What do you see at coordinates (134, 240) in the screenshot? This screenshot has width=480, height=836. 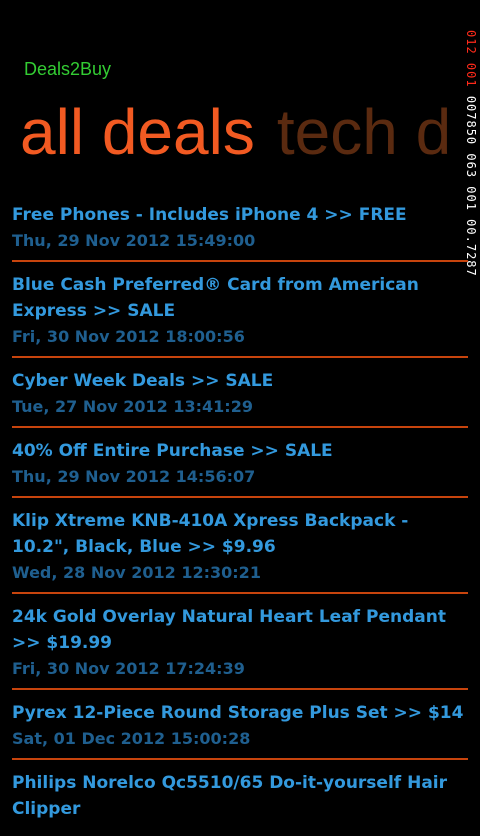 I see `deal-date: Thu, 29 Nov 2012 15:49:00` at bounding box center [134, 240].